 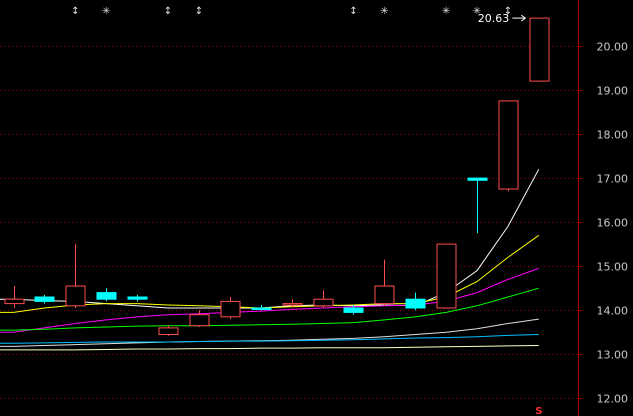 What do you see at coordinates (494, 18) in the screenshot?
I see `high-price-label: 20.63` at bounding box center [494, 18].